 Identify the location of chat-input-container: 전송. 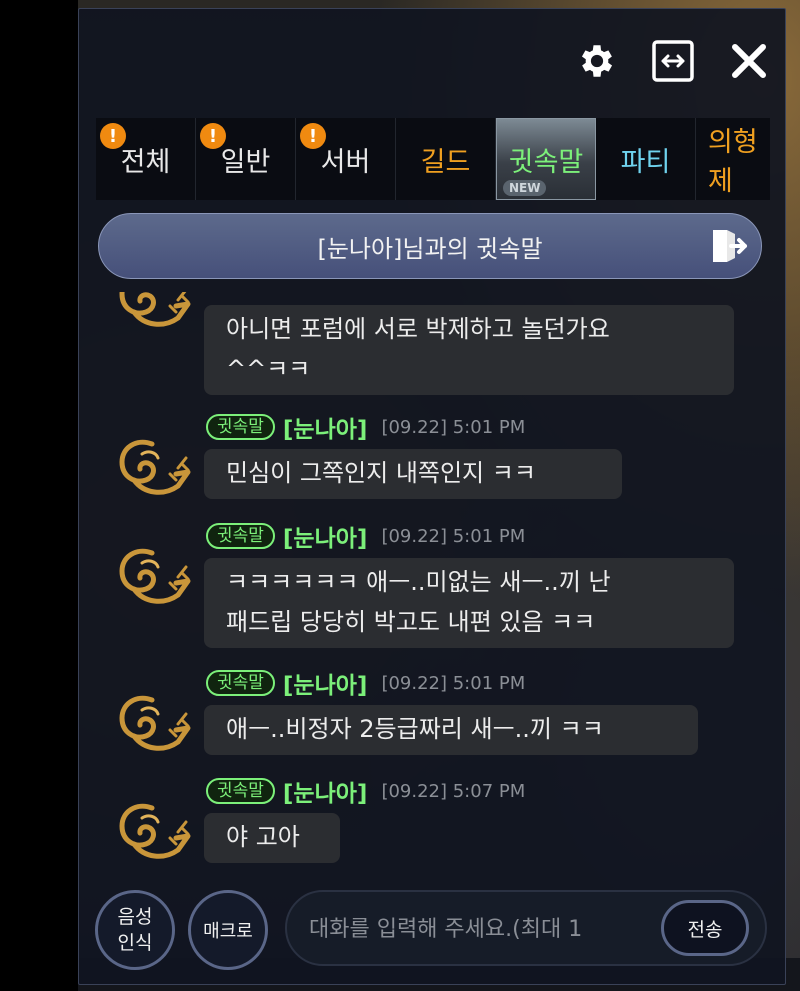
(526, 928).